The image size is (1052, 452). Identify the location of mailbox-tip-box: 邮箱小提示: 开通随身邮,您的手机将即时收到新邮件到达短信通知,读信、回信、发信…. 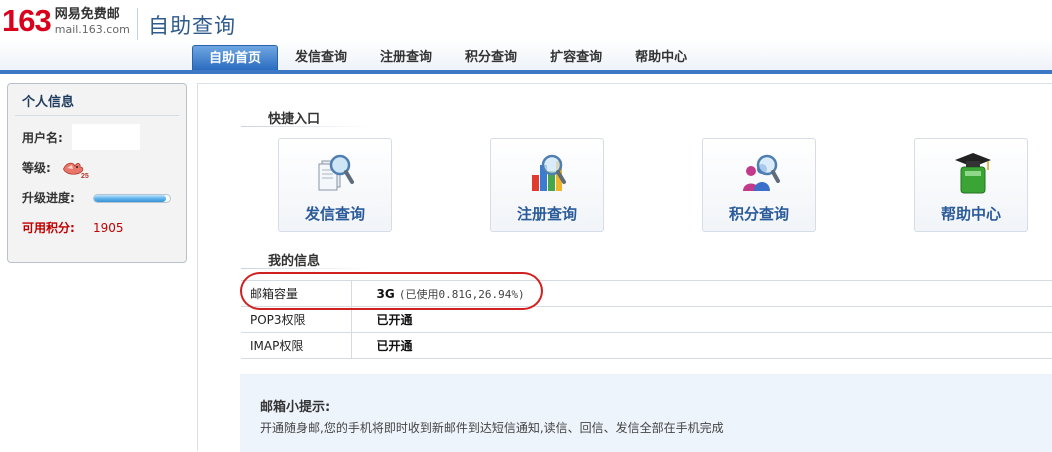
(646, 413).